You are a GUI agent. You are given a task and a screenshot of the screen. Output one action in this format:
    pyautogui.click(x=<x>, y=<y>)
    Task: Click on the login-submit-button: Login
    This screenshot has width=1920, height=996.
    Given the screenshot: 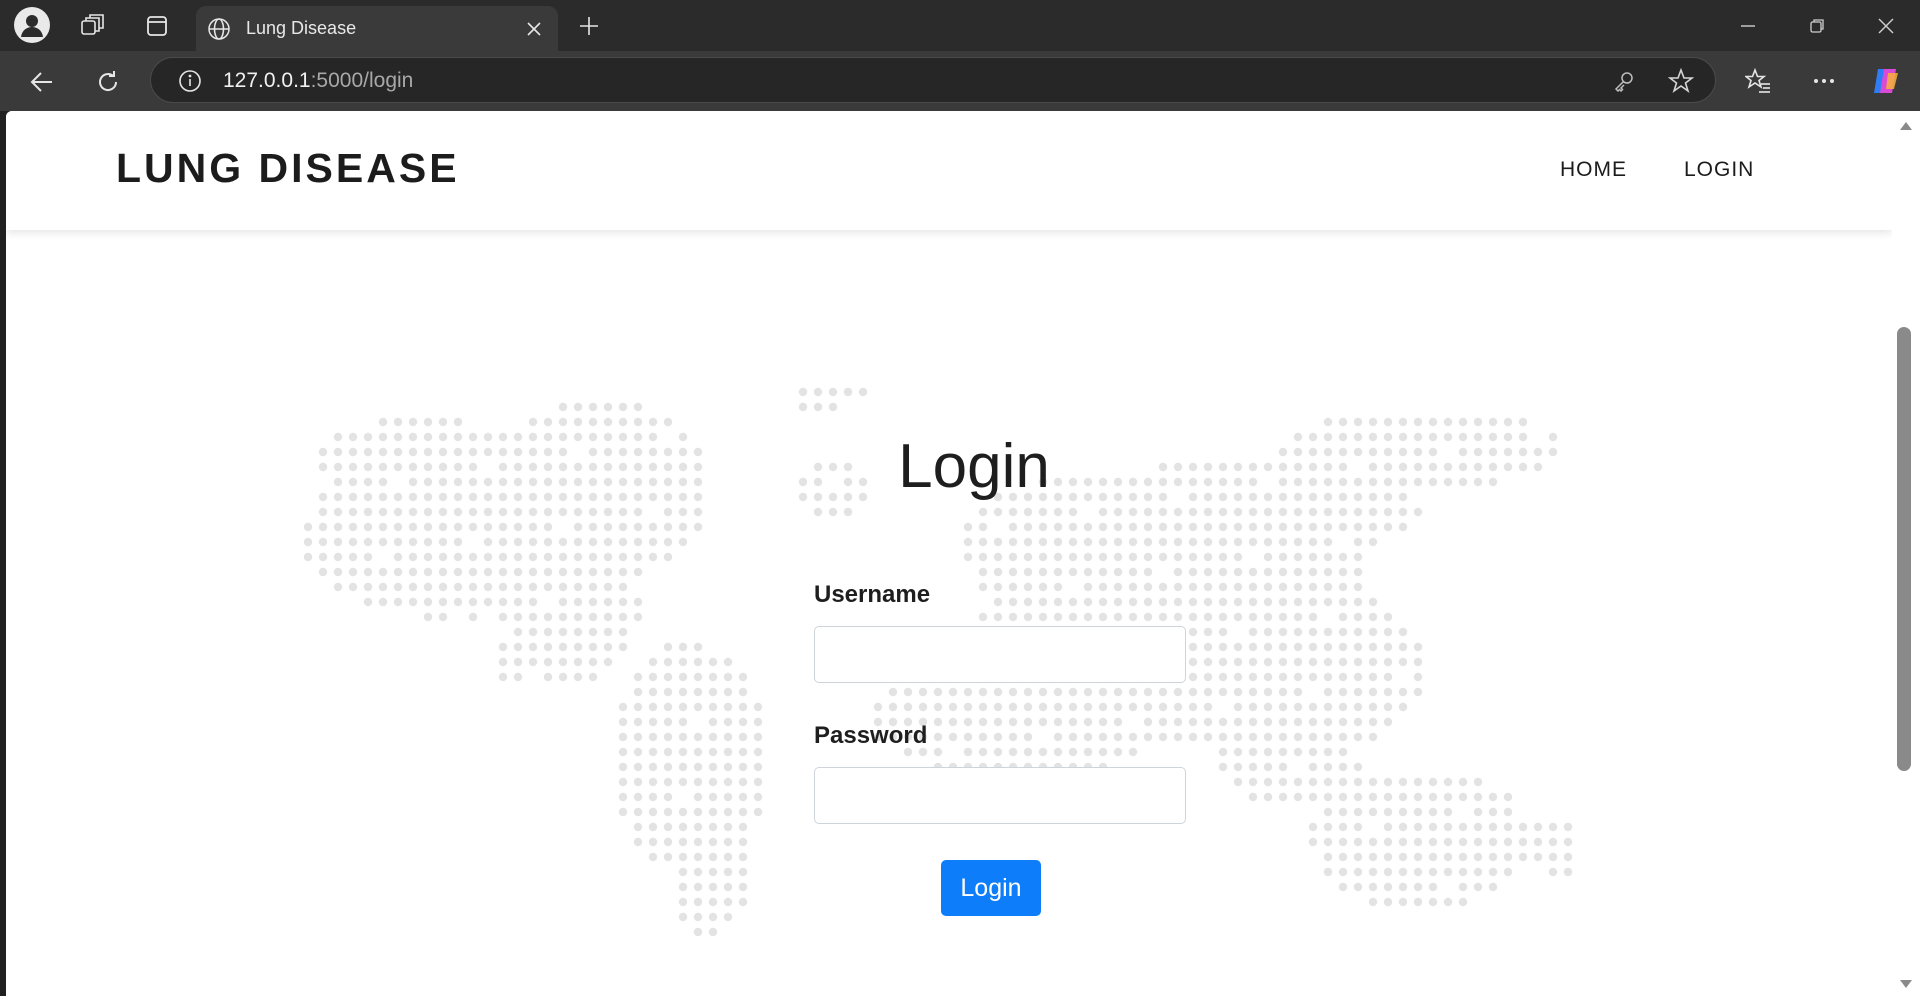 What is the action you would take?
    pyautogui.click(x=991, y=888)
    